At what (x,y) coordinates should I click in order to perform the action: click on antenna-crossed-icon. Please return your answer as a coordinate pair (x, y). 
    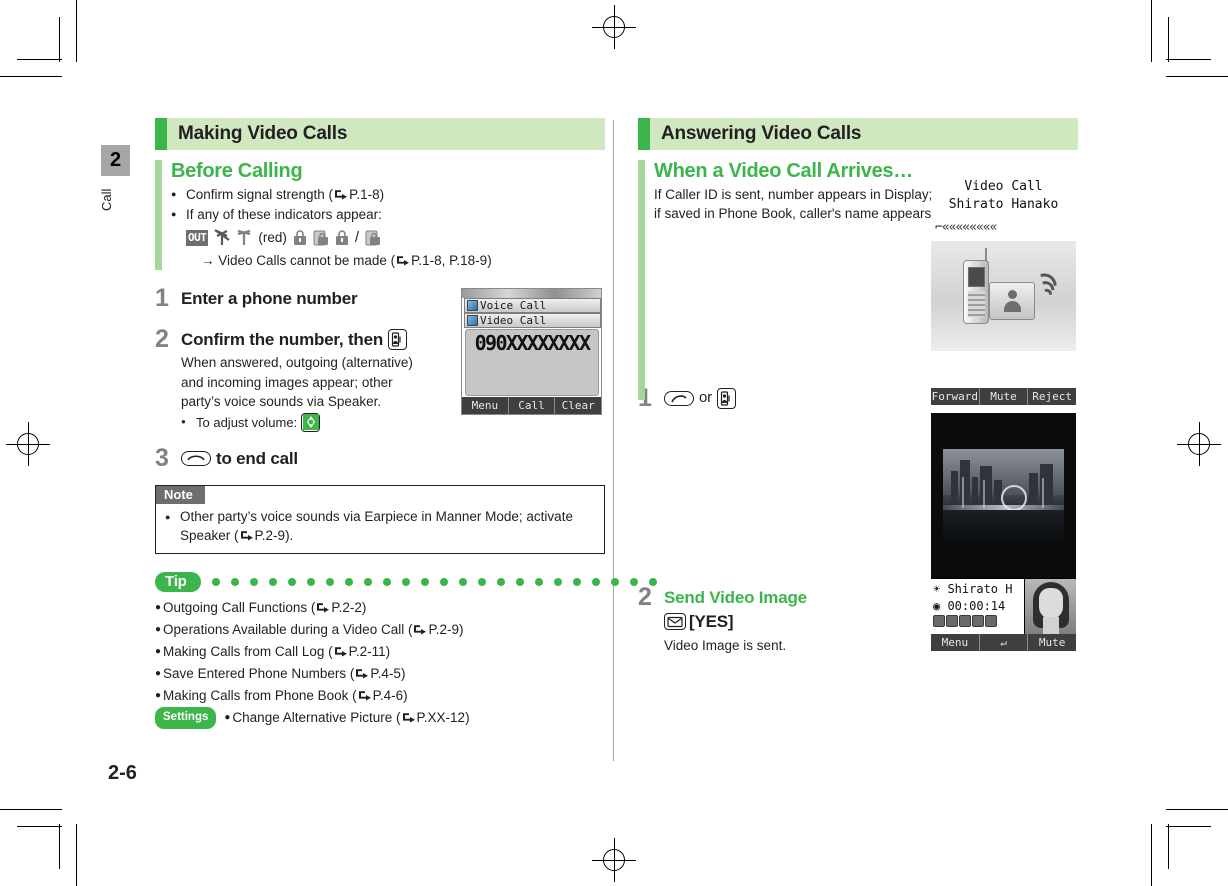
    Looking at the image, I should click on (222, 237).